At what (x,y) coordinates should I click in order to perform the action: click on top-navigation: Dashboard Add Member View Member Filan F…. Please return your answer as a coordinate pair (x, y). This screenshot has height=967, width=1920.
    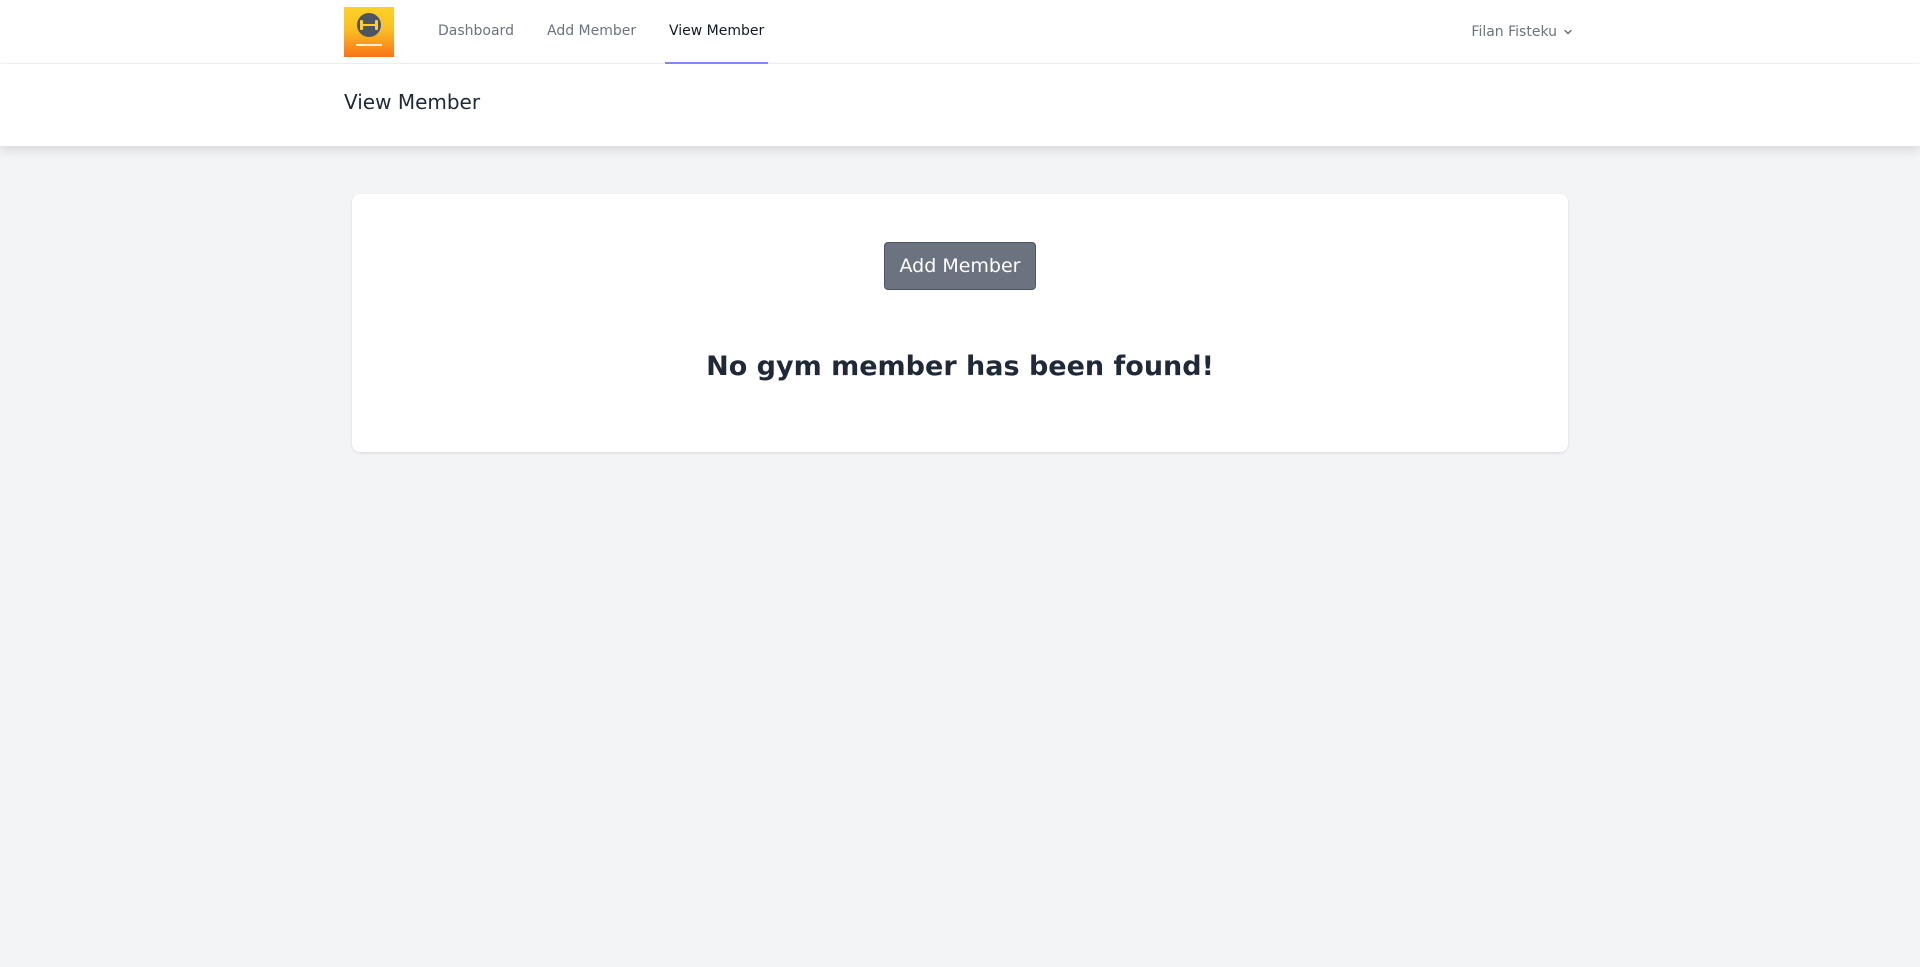
    Looking at the image, I should click on (960, 32).